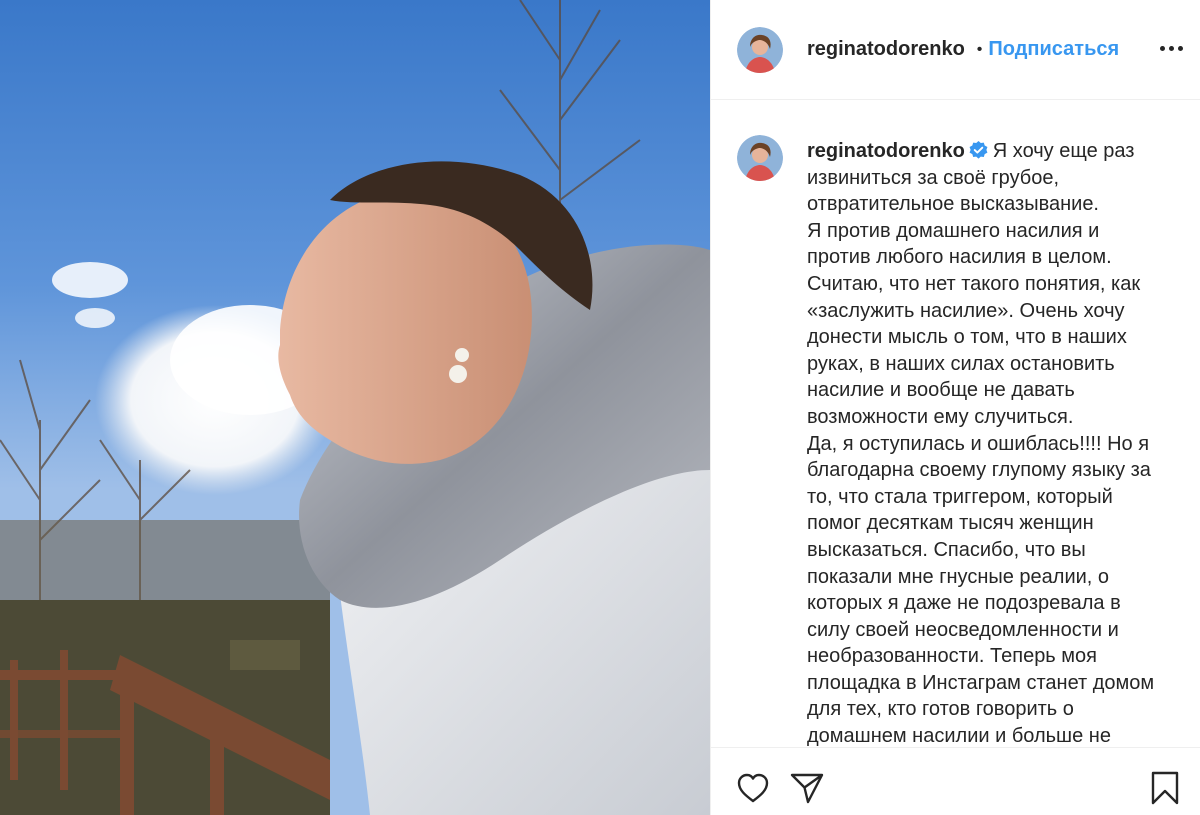 The image size is (1200, 815). What do you see at coordinates (955, 781) in the screenshot?
I see `action-bar` at bounding box center [955, 781].